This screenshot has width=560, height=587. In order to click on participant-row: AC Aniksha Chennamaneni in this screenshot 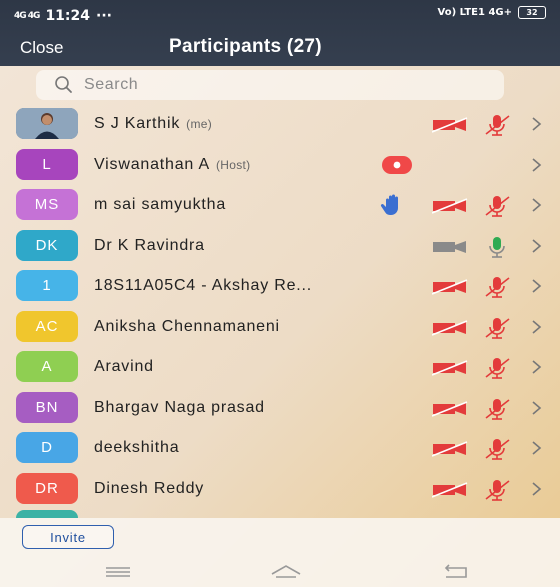, I will do `click(280, 327)`.